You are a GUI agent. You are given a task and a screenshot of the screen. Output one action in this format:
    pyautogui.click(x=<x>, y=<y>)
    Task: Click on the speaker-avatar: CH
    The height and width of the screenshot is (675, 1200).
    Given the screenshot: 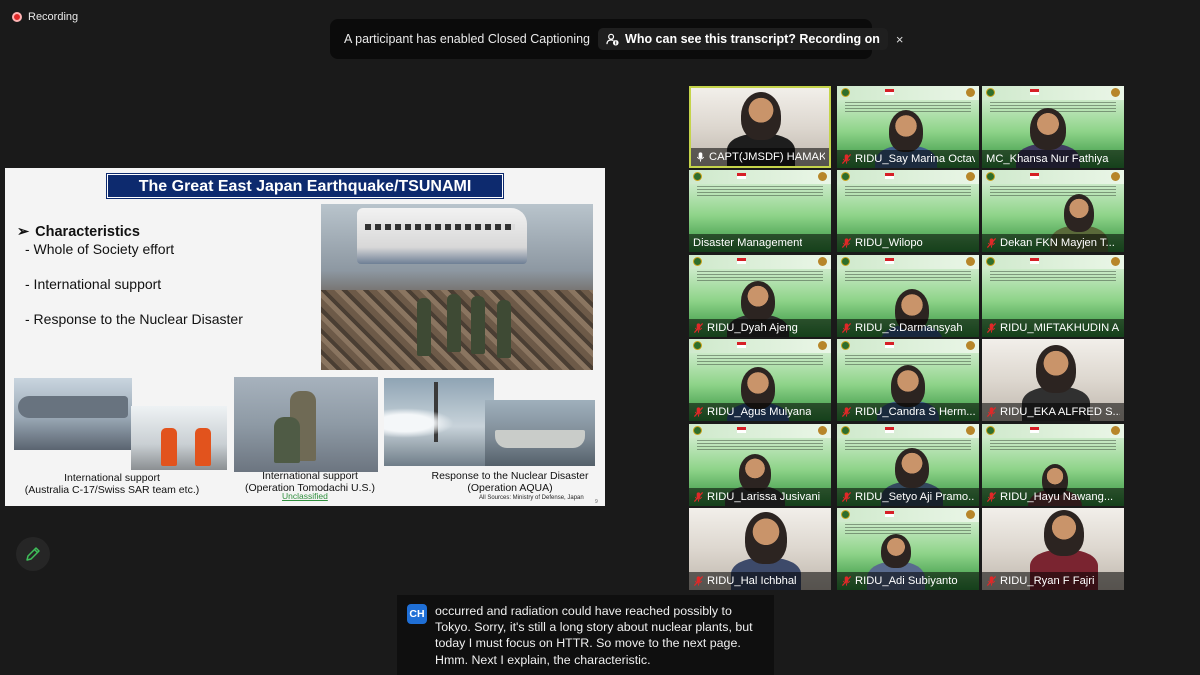 What is the action you would take?
    pyautogui.click(x=417, y=614)
    